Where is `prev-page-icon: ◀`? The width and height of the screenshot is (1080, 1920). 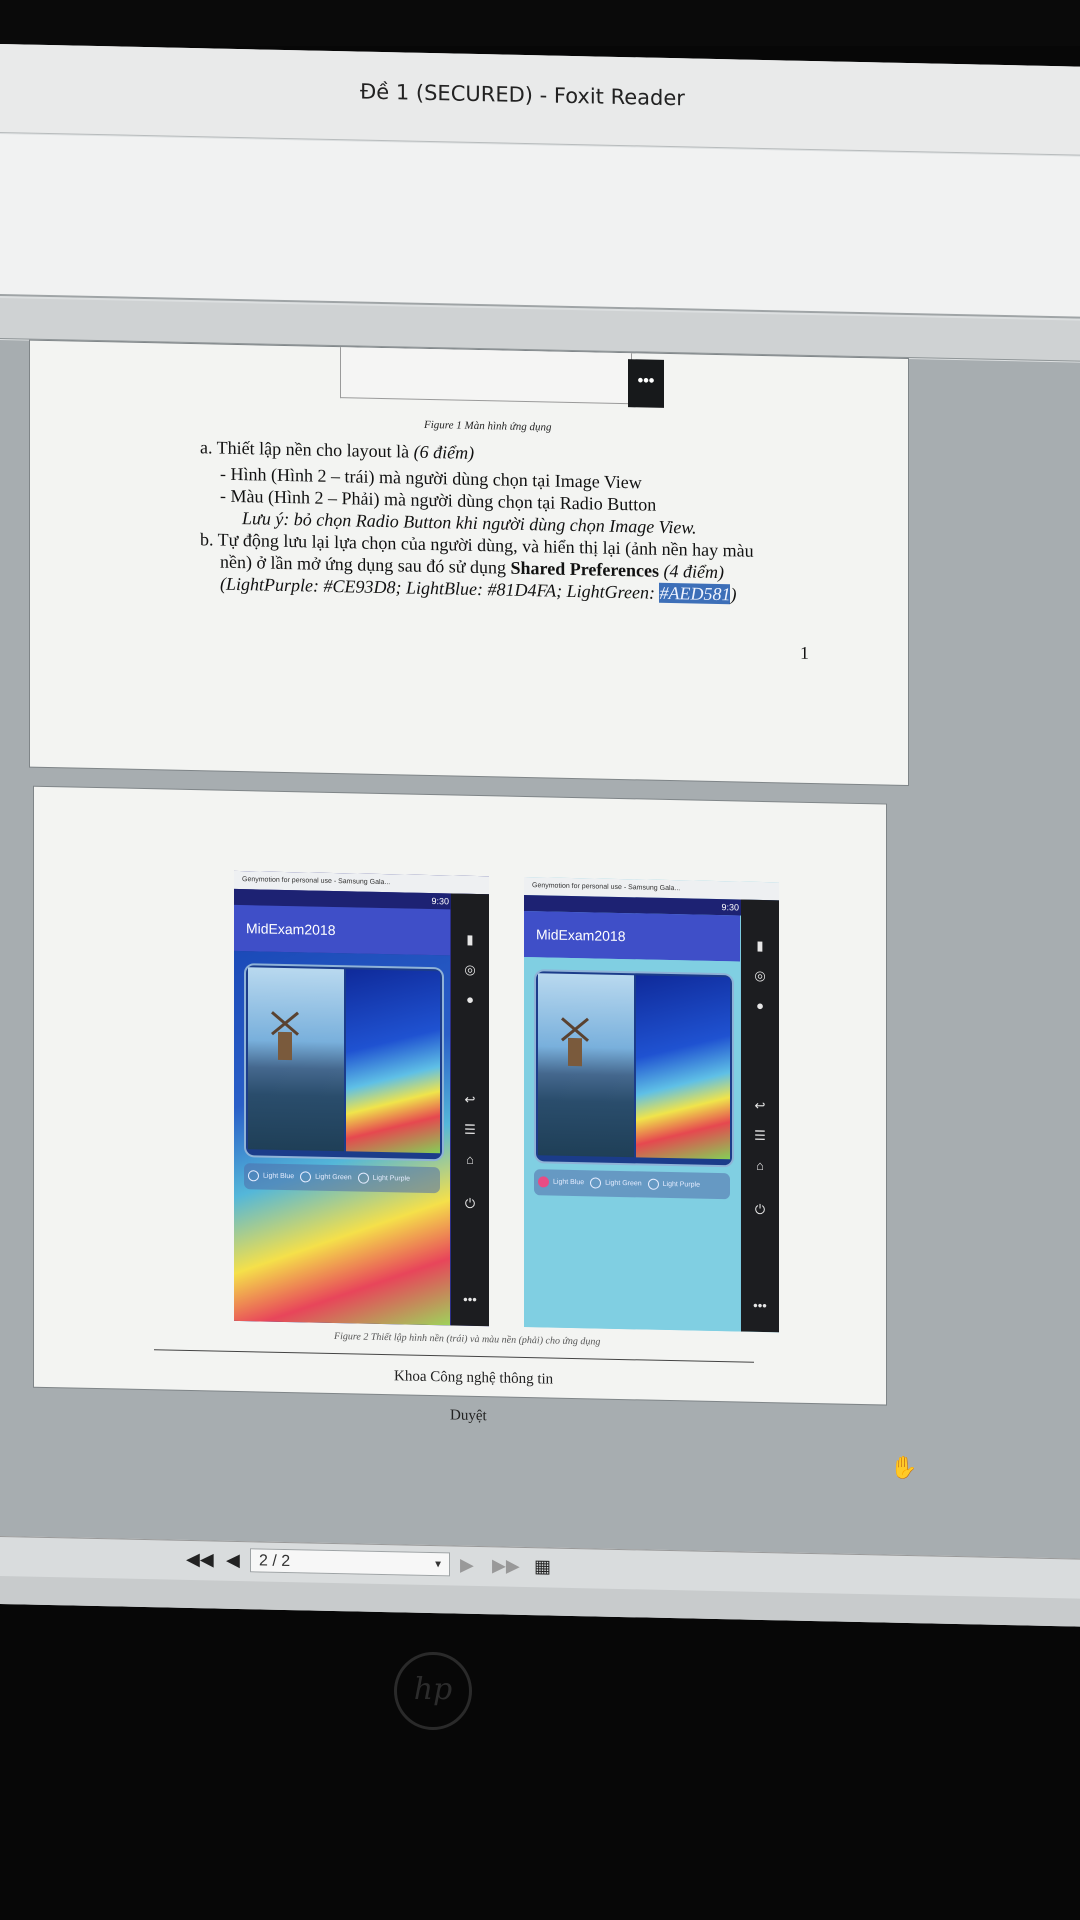
prev-page-icon: ◀ is located at coordinates (233, 1560).